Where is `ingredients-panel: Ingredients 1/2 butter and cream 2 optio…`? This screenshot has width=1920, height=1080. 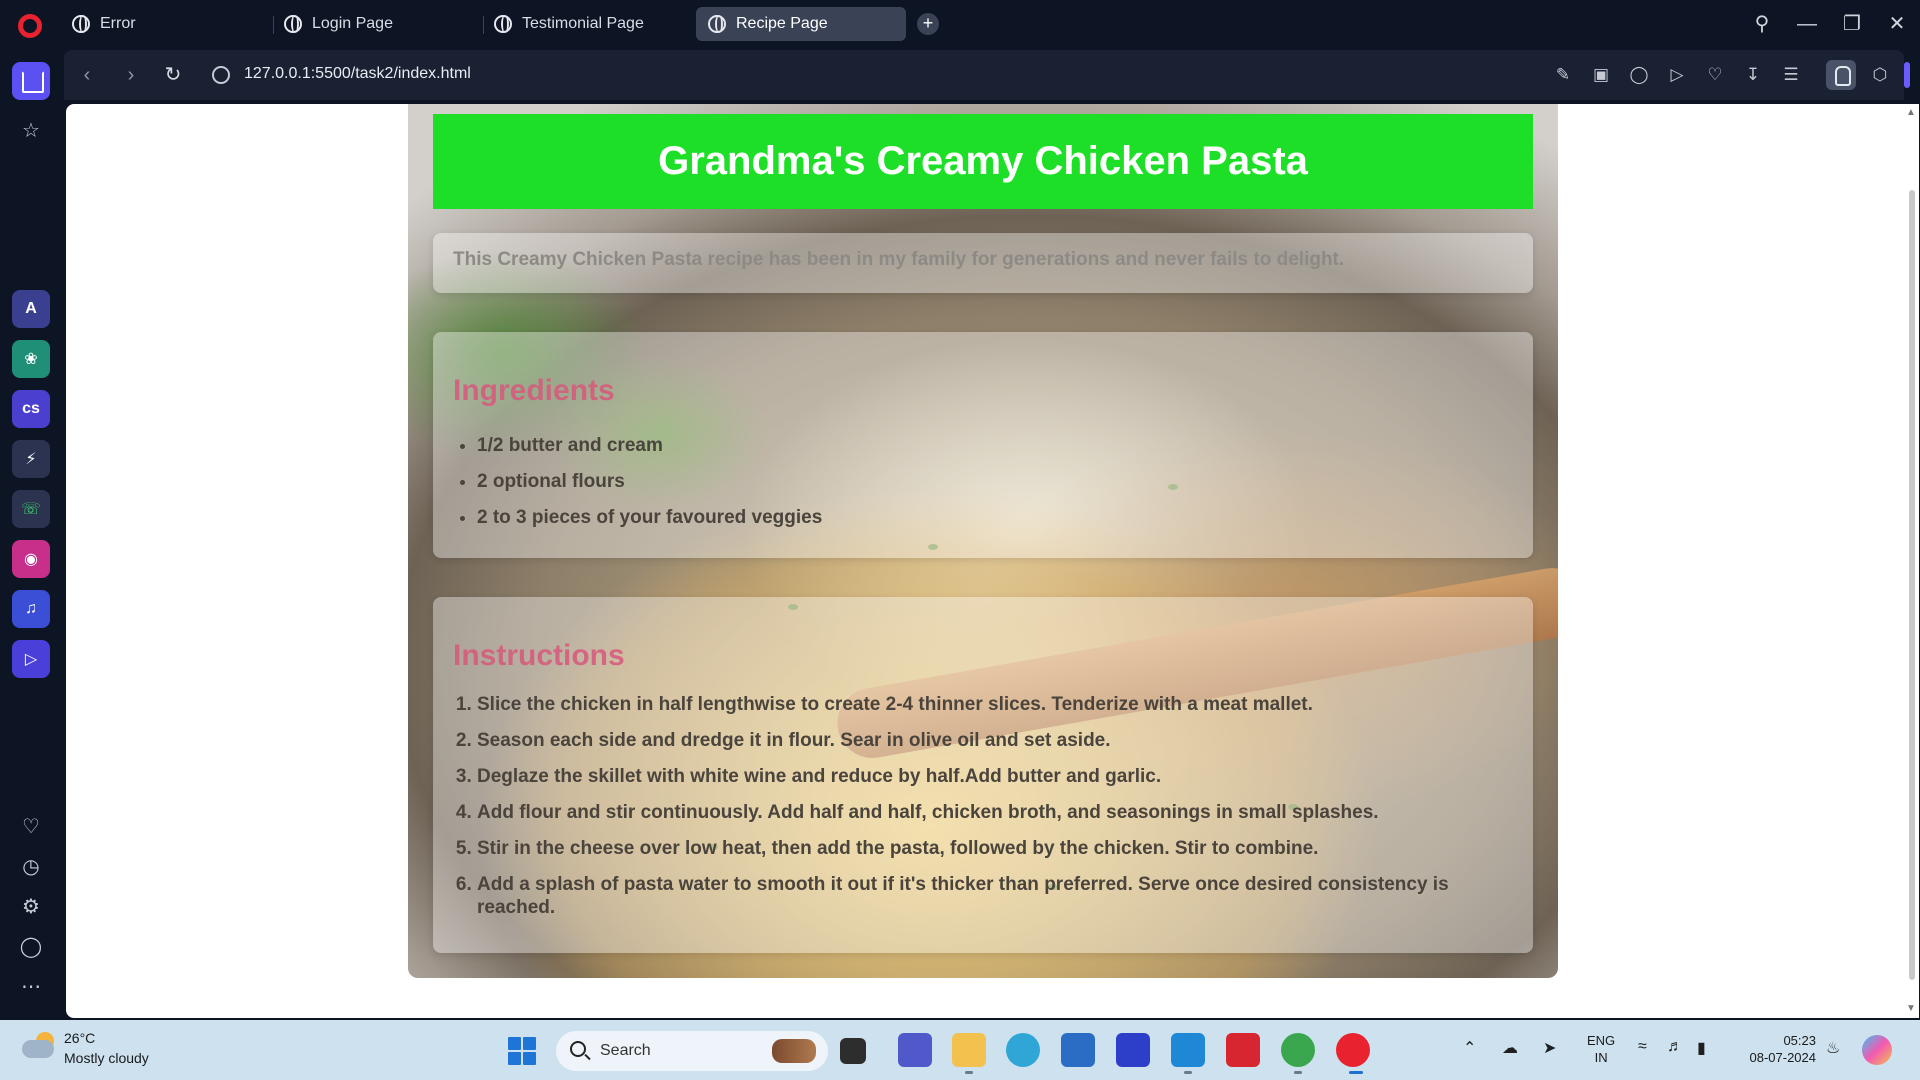
ingredients-panel: Ingredients 1/2 butter and cream 2 optio… is located at coordinates (983, 445).